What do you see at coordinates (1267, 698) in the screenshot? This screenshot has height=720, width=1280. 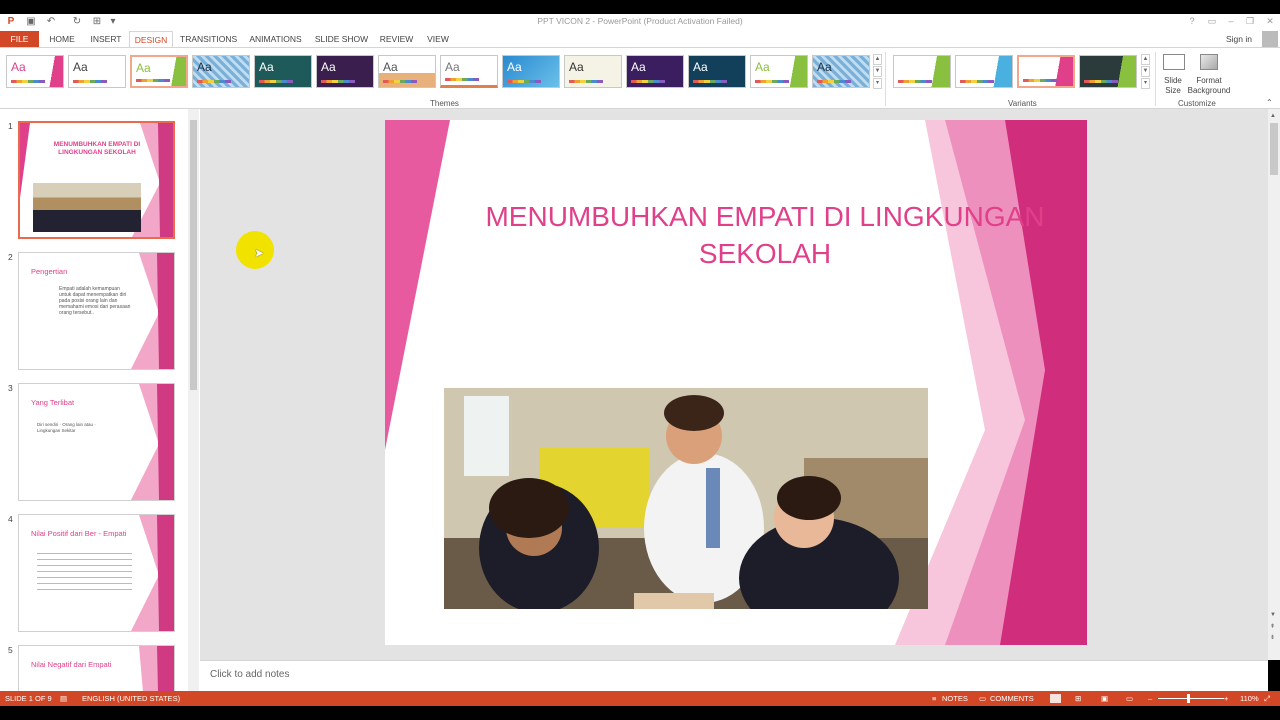 I see `fit-to-window-icon: ⤢` at bounding box center [1267, 698].